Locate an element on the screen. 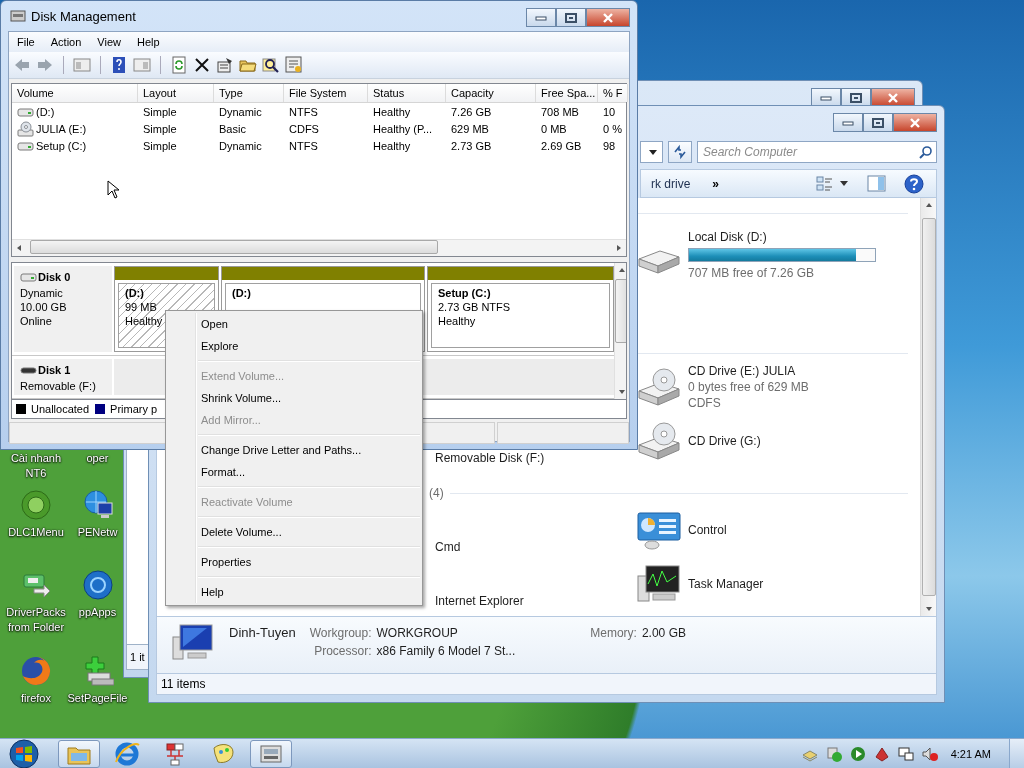  partition-label: (D:) is located at coordinates (135, 293).